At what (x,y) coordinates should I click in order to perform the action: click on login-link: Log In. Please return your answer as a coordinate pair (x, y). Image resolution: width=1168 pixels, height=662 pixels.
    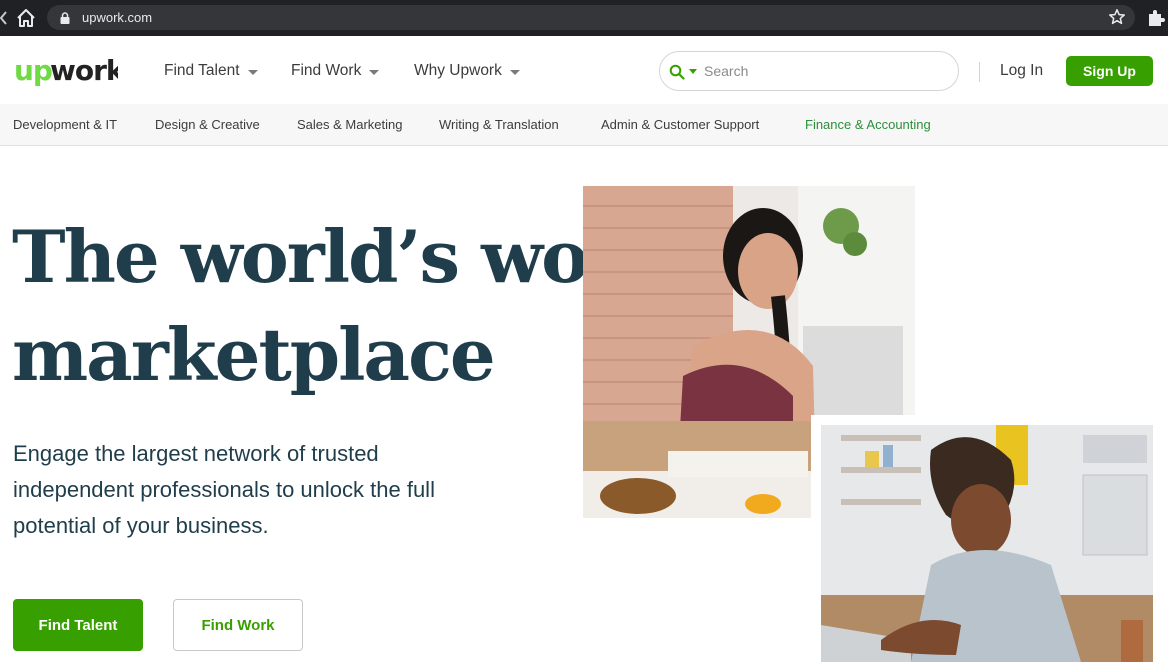
    Looking at the image, I should click on (1021, 71).